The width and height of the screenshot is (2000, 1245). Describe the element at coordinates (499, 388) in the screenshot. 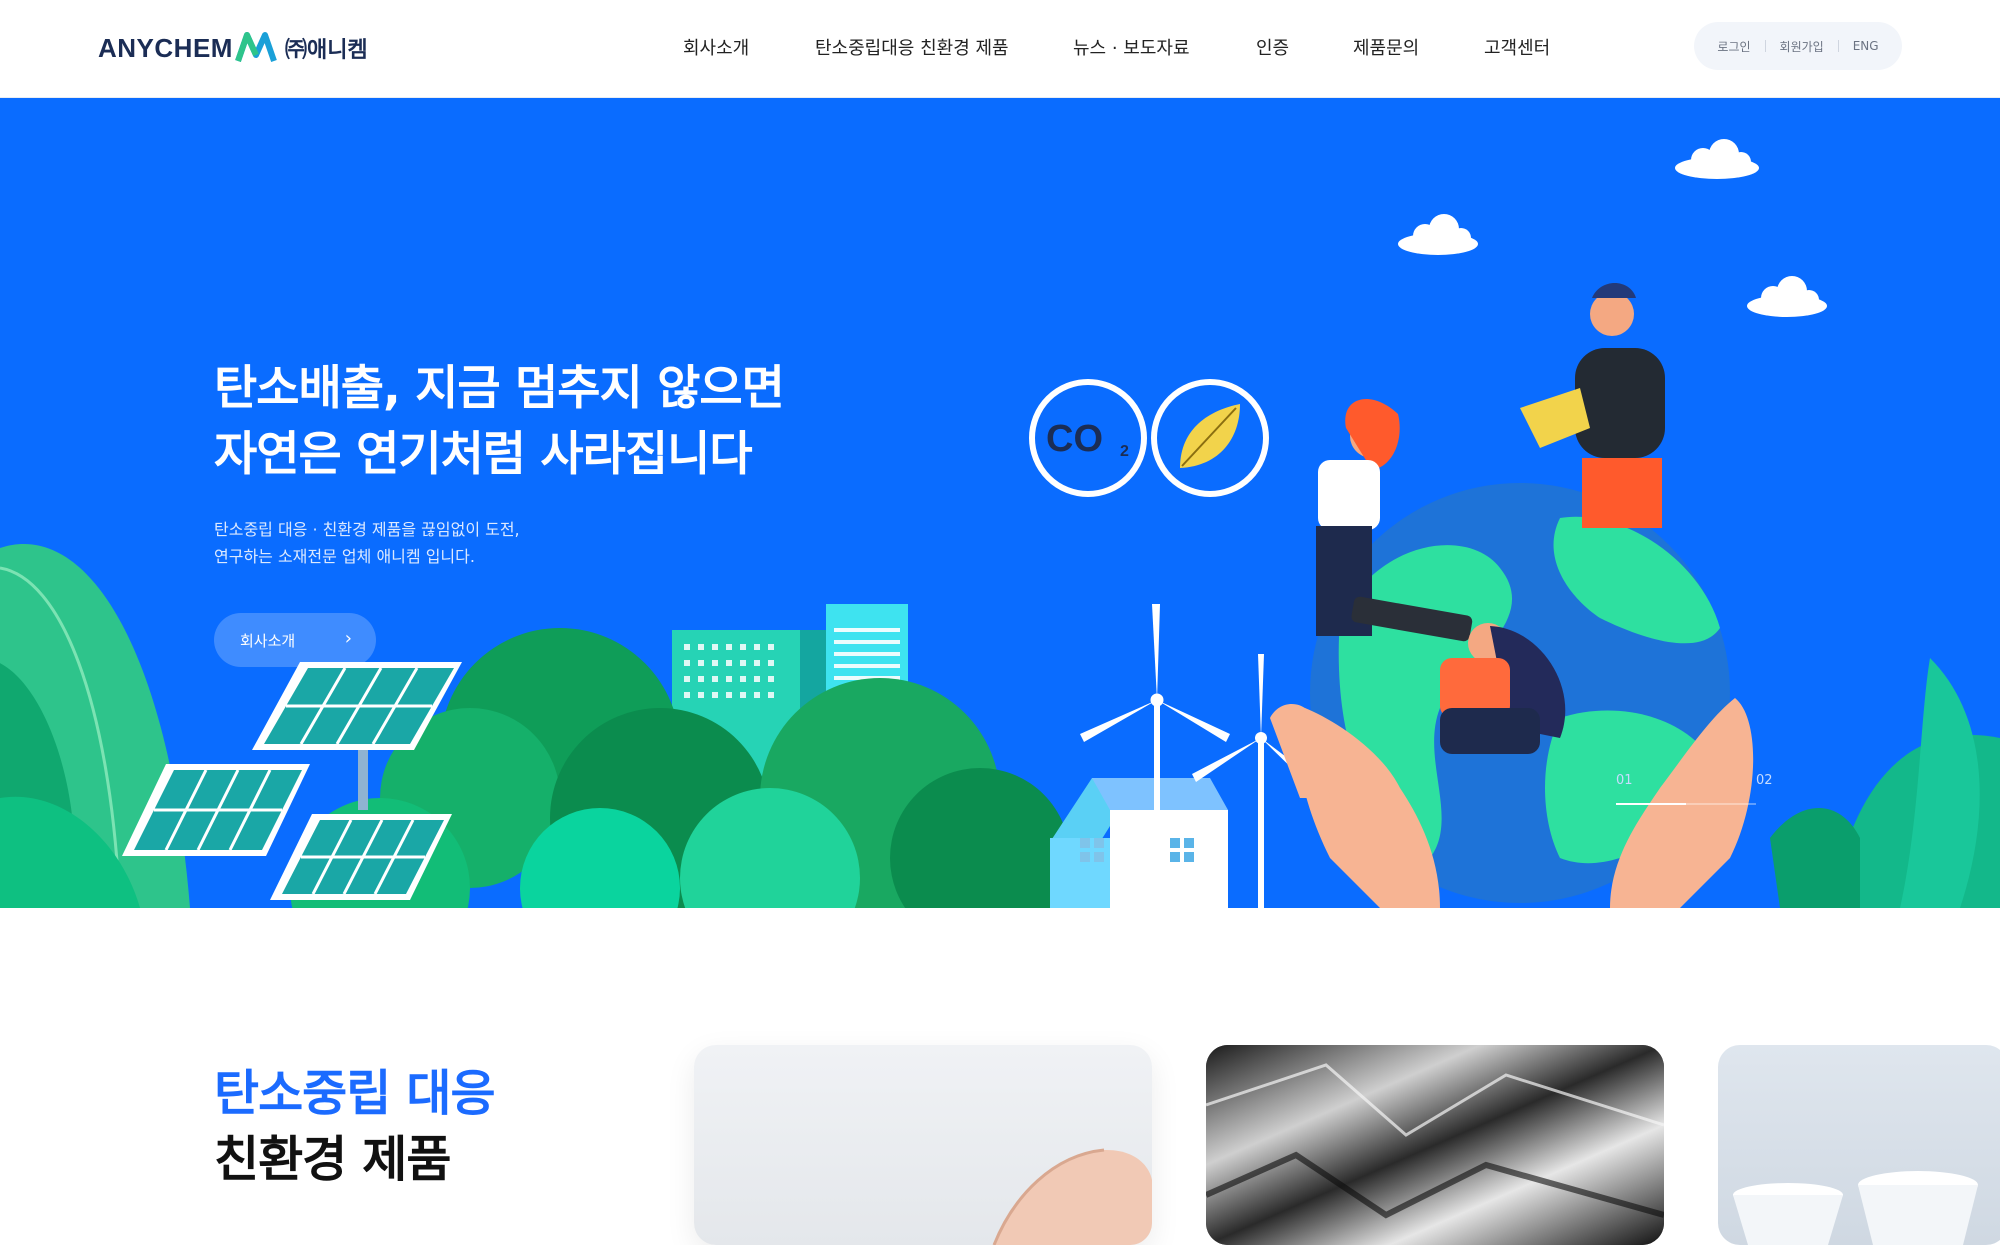

I see `hero-title-line: 탄소배출, 지금 멈추지 않으면` at that location.